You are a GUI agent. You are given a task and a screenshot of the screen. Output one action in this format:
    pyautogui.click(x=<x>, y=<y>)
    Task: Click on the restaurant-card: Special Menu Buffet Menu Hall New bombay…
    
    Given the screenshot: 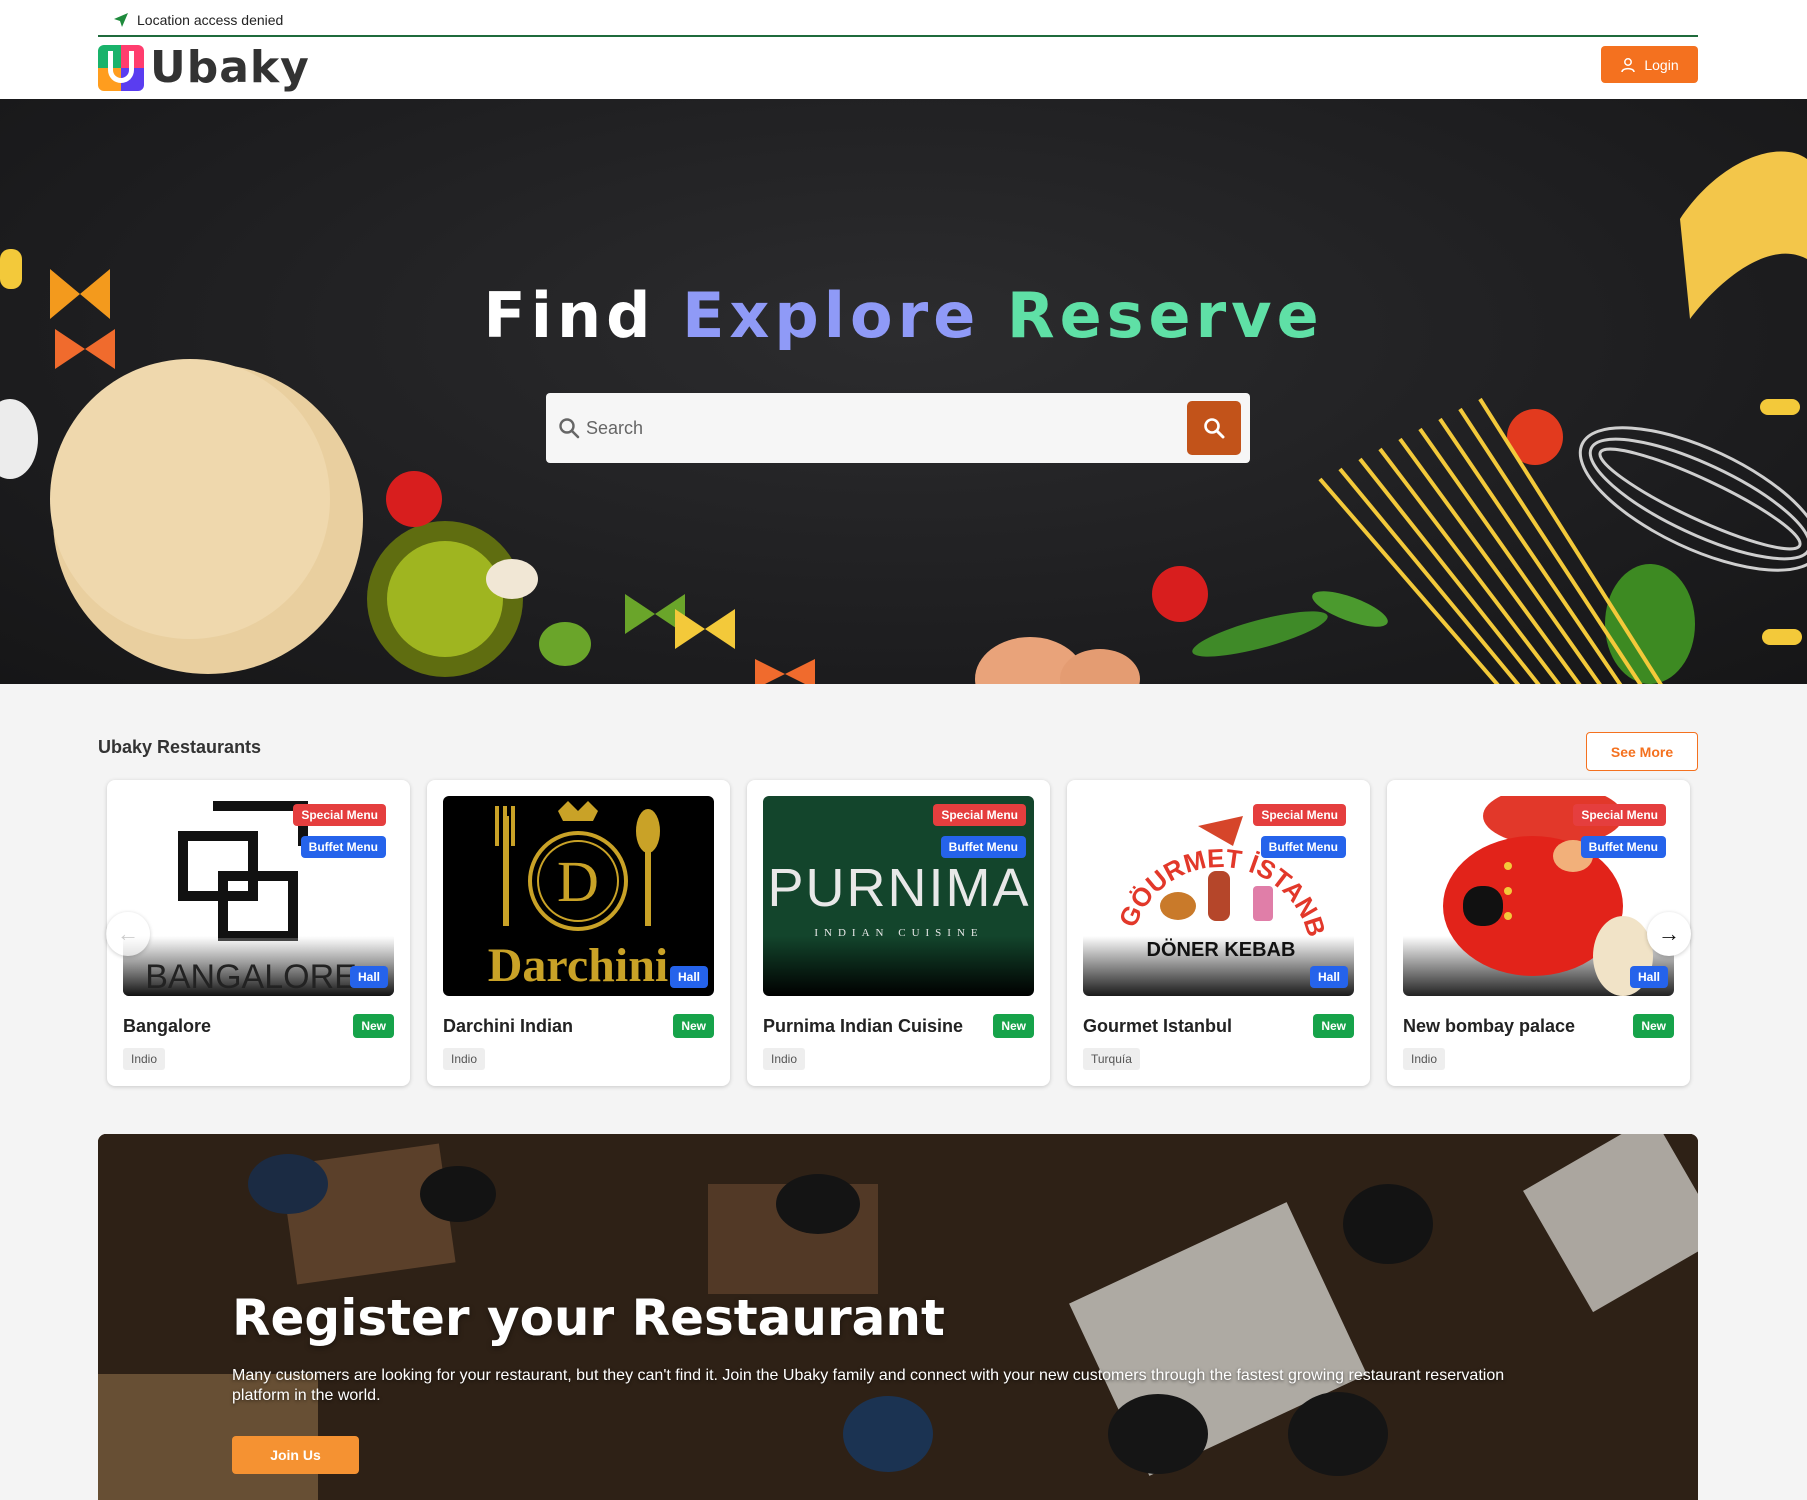 What is the action you would take?
    pyautogui.click(x=1538, y=933)
    